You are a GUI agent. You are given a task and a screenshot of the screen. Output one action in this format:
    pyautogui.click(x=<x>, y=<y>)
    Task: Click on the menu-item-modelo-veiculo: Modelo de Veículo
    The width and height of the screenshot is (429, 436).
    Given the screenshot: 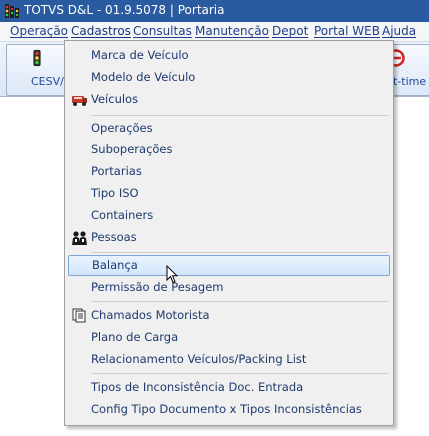 What is the action you would take?
    pyautogui.click(x=228, y=77)
    